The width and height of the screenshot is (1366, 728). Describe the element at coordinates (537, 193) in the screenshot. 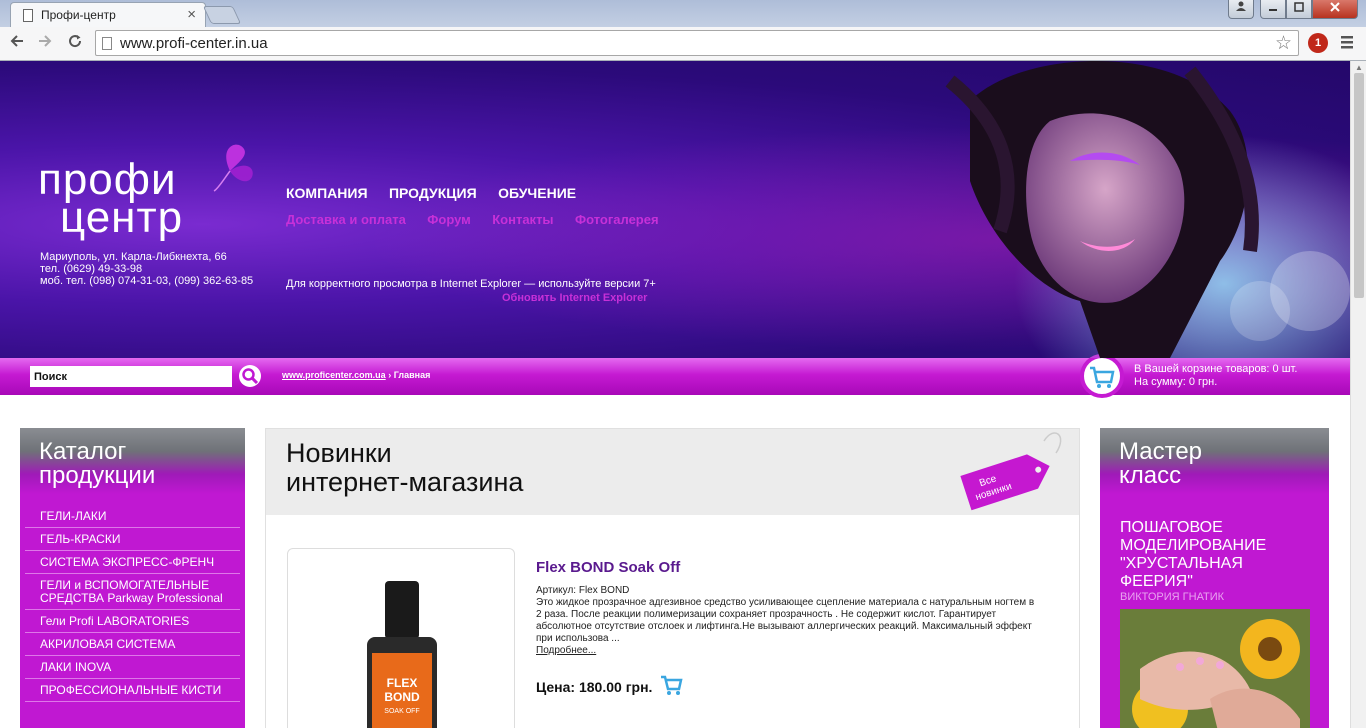

I see `nav-training: ОБУЧЕНИЕ` at that location.